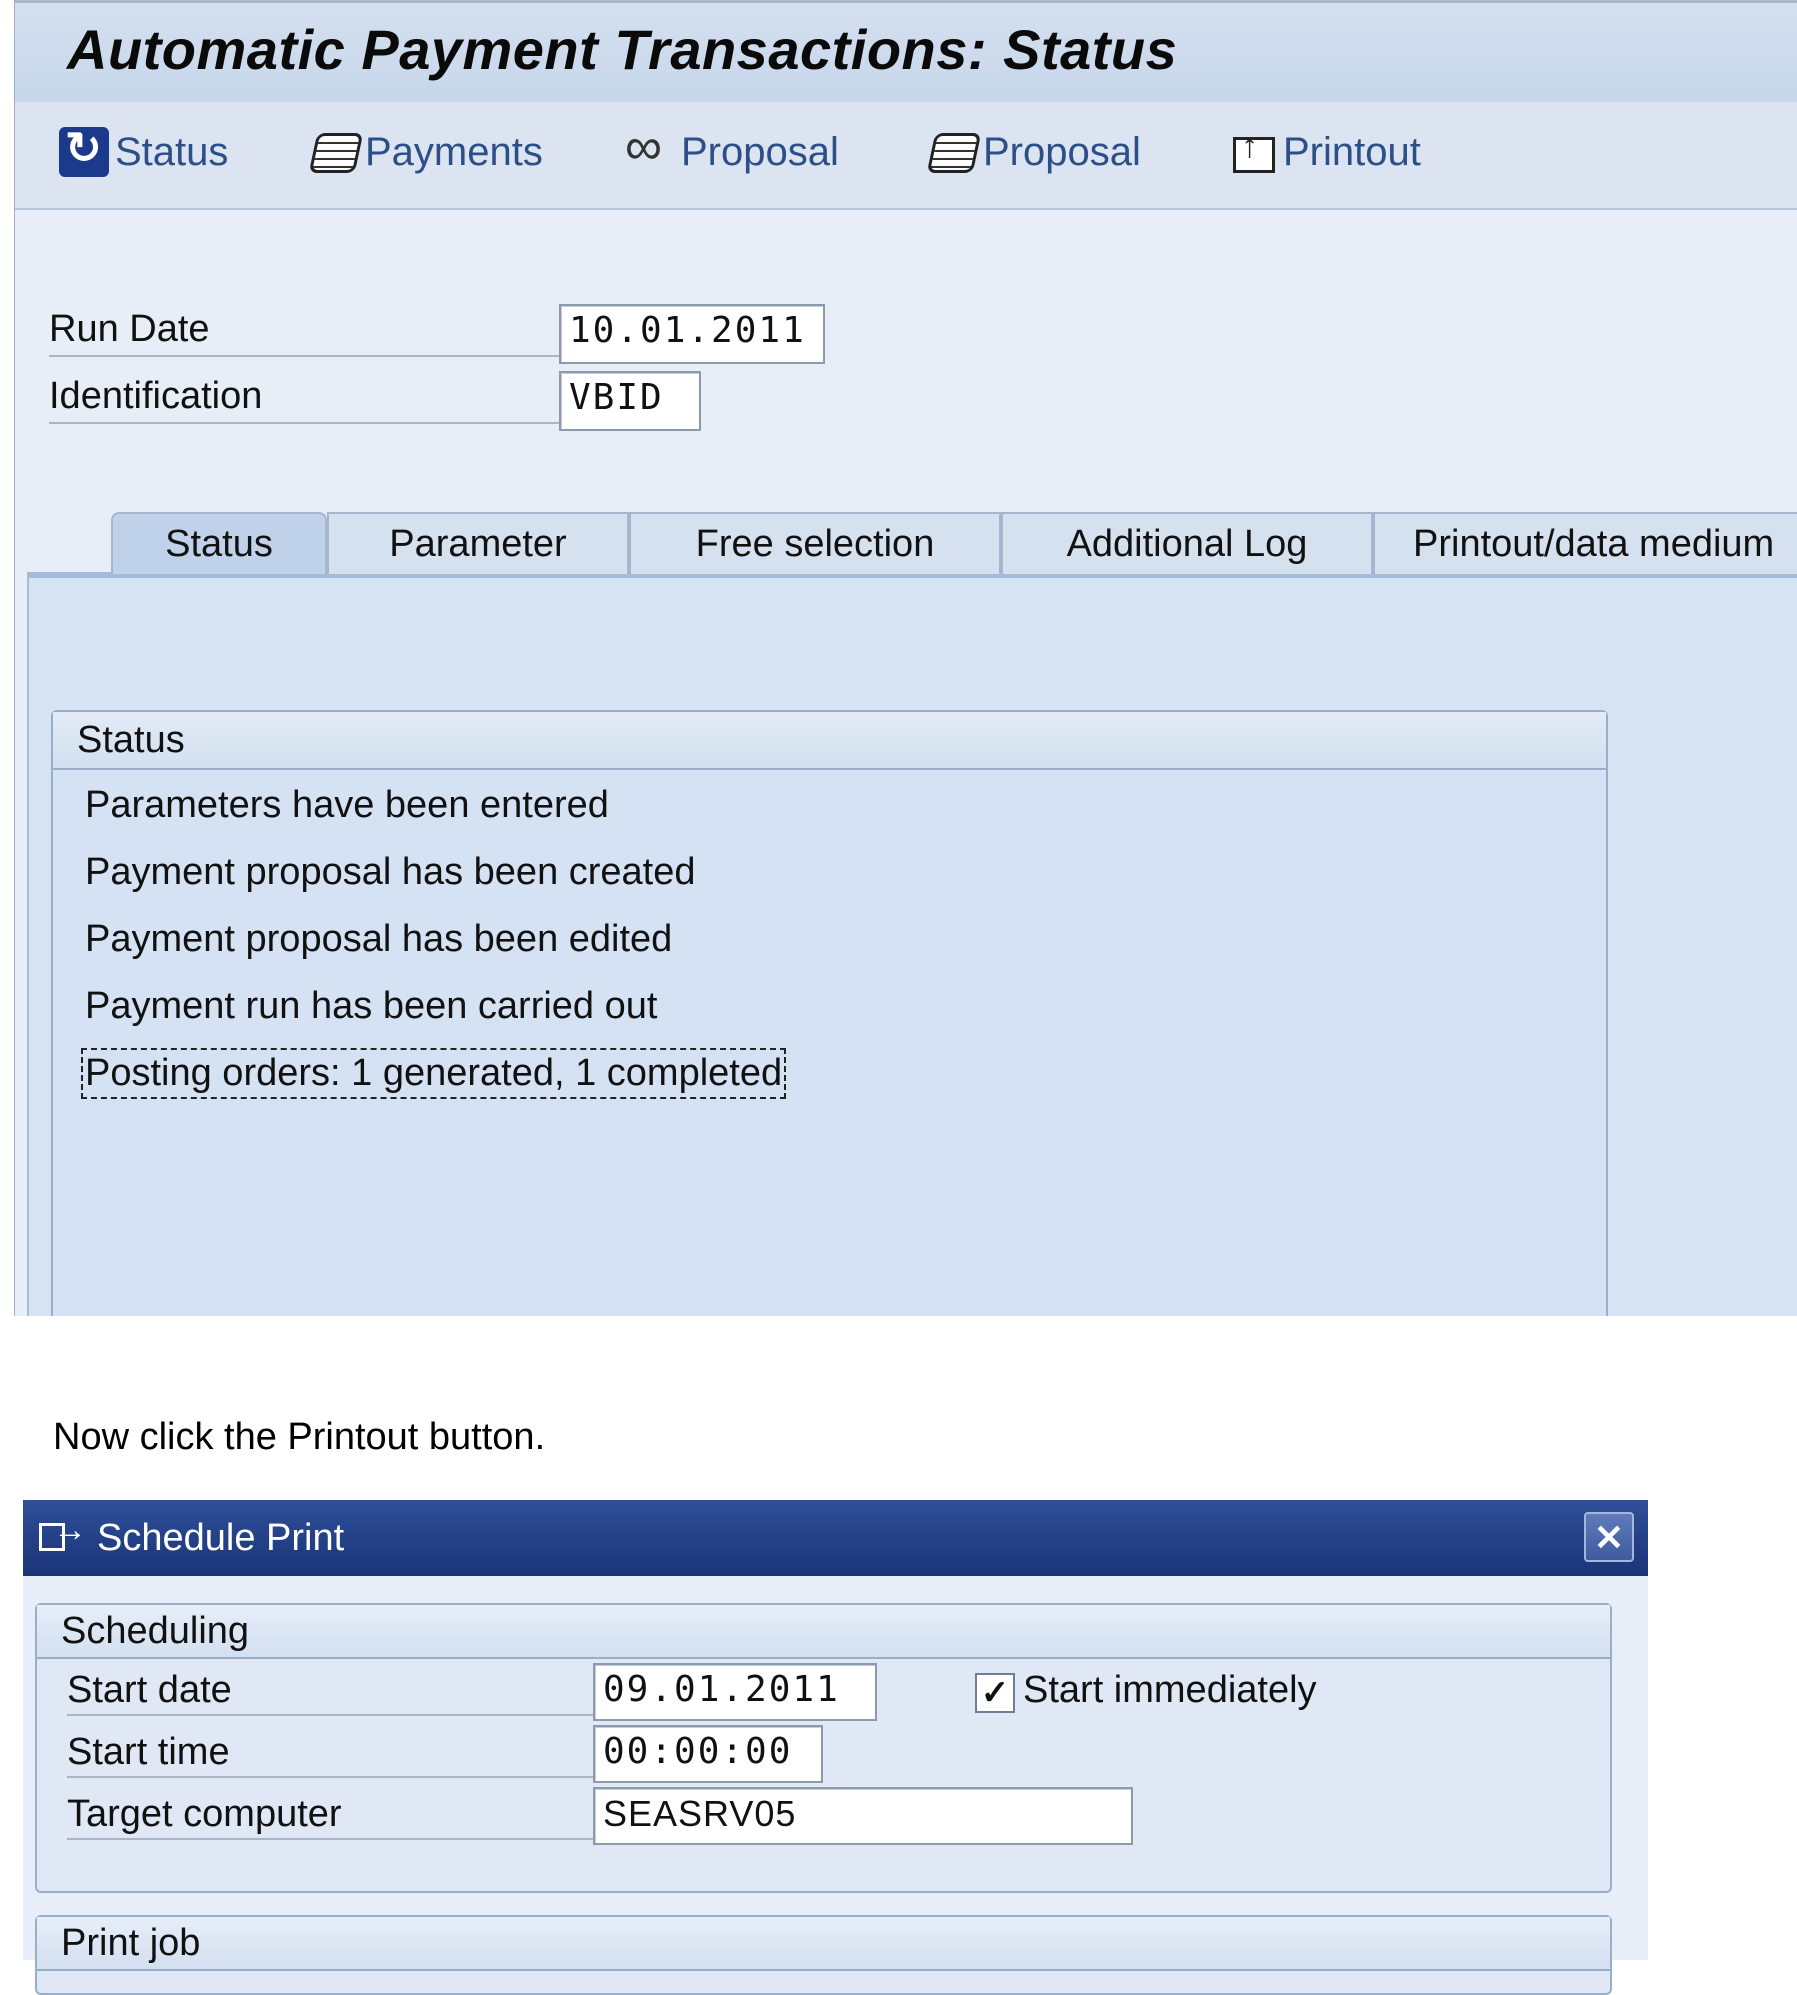 This screenshot has height=1995, width=1797. I want to click on title-bar: Automatic Payment Transactions: Status, so click(906, 53).